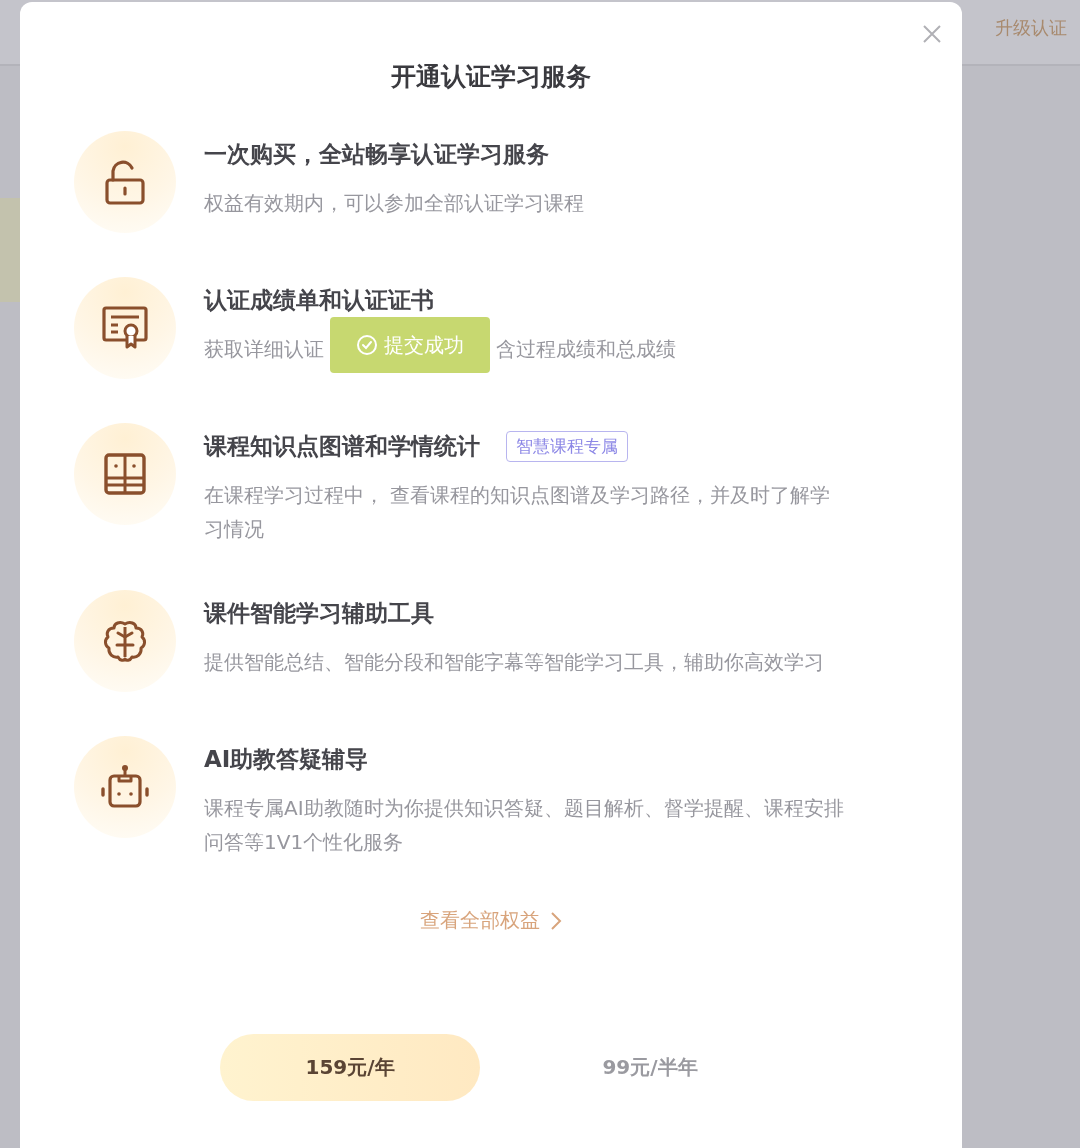 Image resolution: width=1080 pixels, height=1148 pixels. I want to click on chevron-right-icon, so click(556, 920).